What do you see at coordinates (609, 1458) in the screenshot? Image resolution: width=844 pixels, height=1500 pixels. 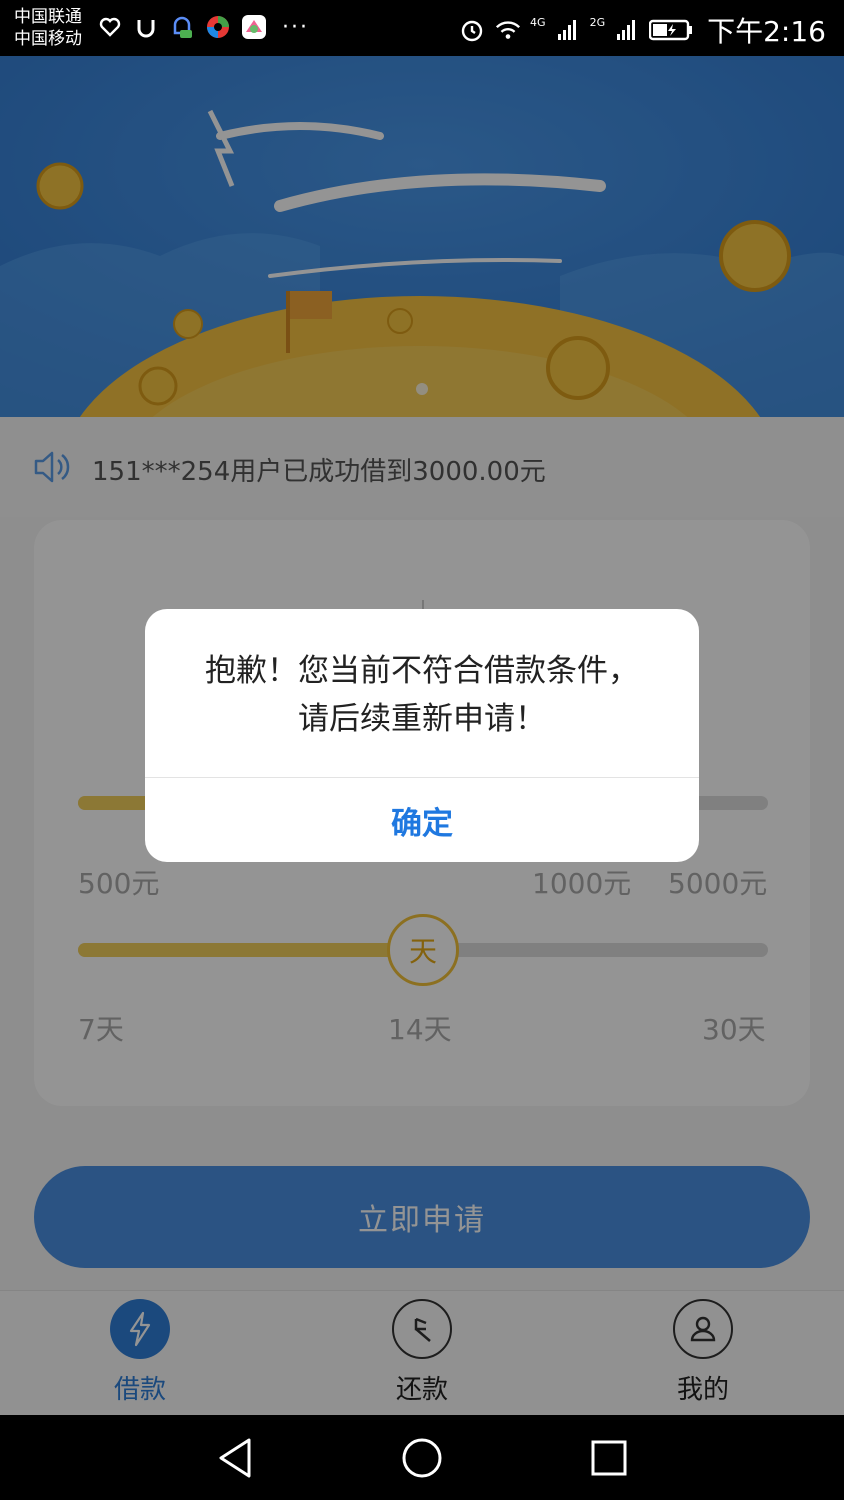 I see `recents-icon` at bounding box center [609, 1458].